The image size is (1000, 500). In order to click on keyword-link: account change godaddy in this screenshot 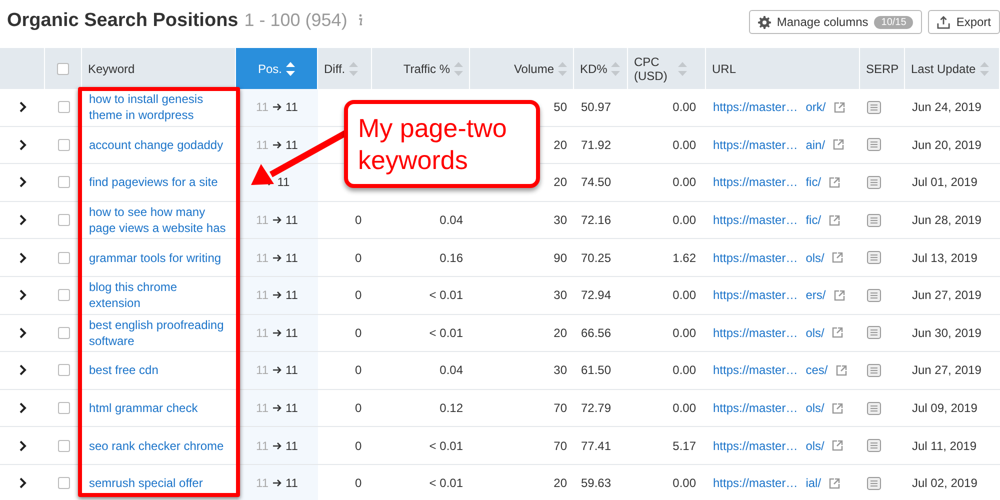, I will do `click(156, 144)`.